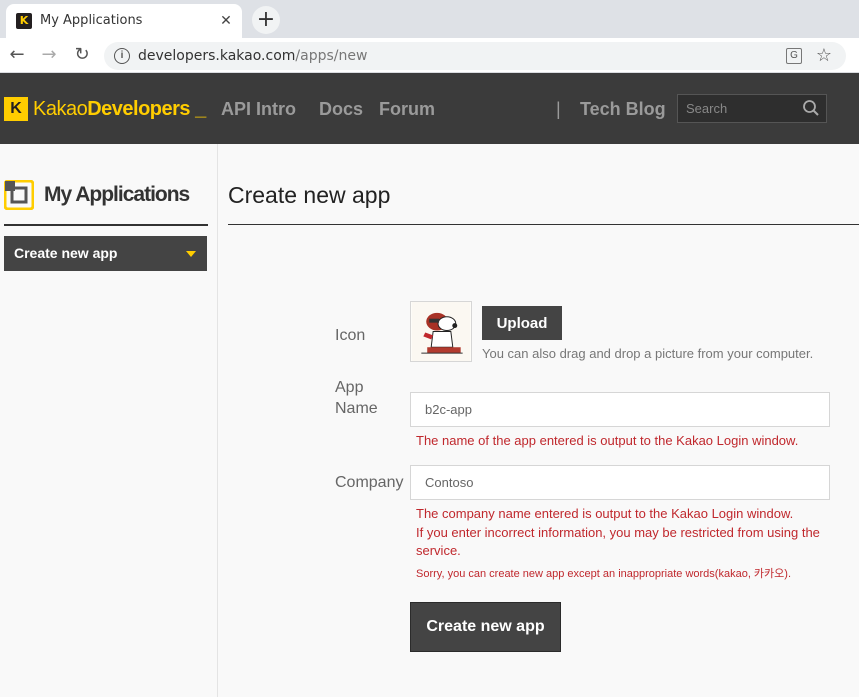 Image resolution: width=859 pixels, height=697 pixels. I want to click on nav-forum: Forum, so click(407, 109).